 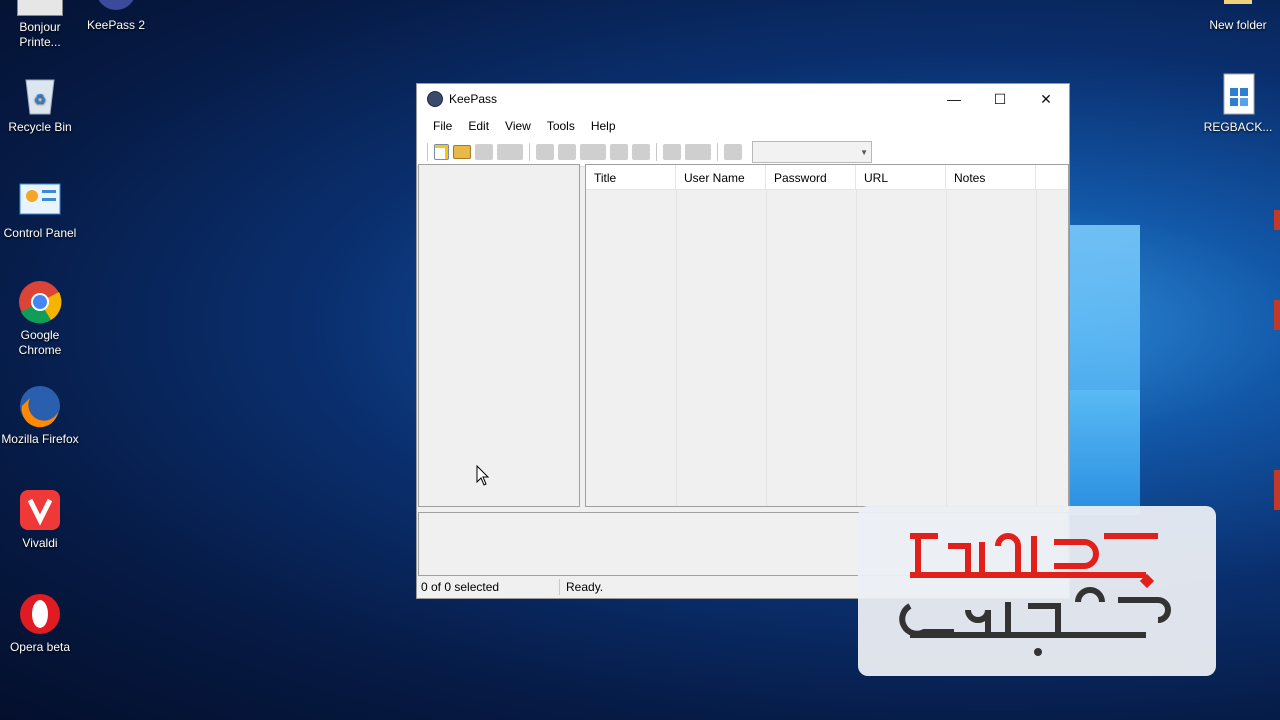 I want to click on menu-edit: Edit, so click(x=478, y=126).